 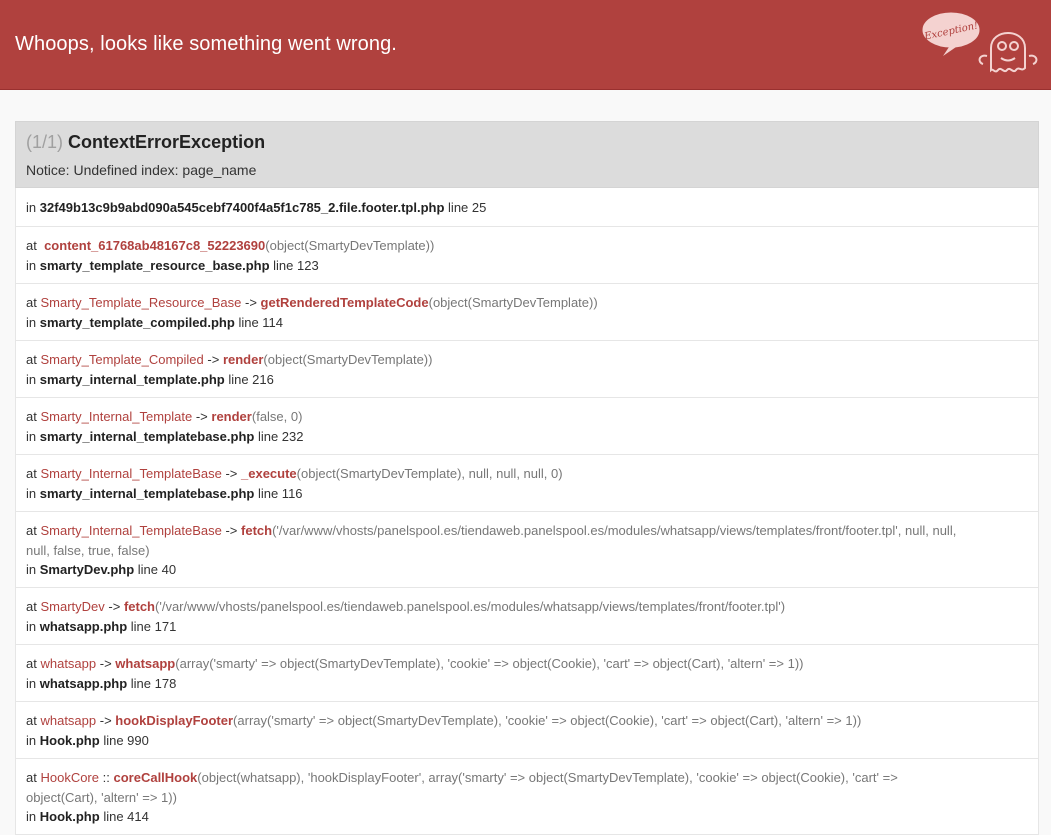 I want to click on trace-call-continuation: null, false, true, false), so click(x=527, y=550).